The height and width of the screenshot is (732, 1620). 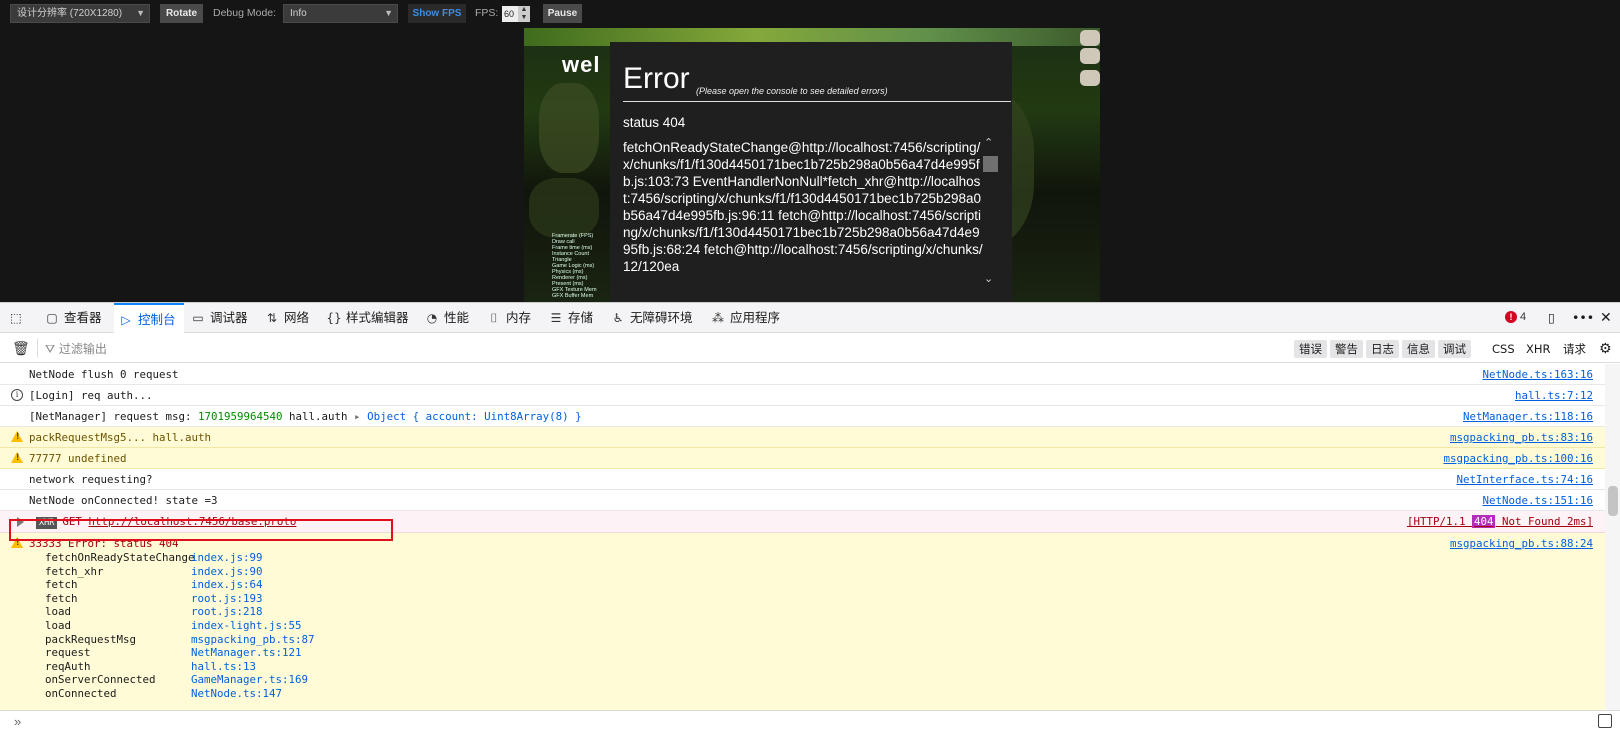 What do you see at coordinates (509, 14) in the screenshot?
I see `fps-value: 60` at bounding box center [509, 14].